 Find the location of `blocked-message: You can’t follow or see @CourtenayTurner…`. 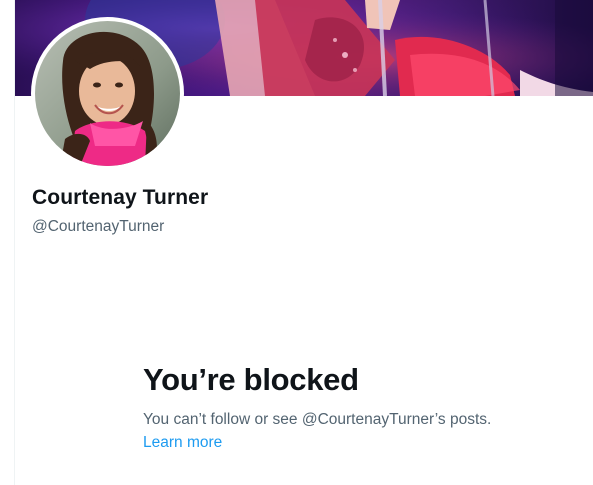

blocked-message: You can’t follow or see @CourtenayTurner… is located at coordinates (317, 419).